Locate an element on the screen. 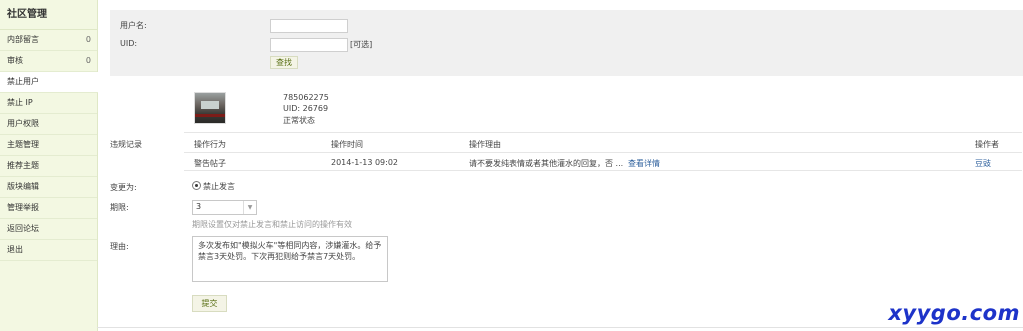  search-button: 查找 is located at coordinates (284, 62).